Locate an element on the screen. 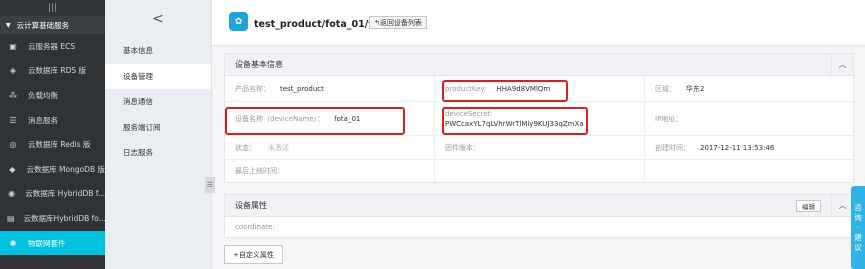 The width and height of the screenshot is (865, 269). nav-item-label: 云服务器 ECS is located at coordinates (52, 46).